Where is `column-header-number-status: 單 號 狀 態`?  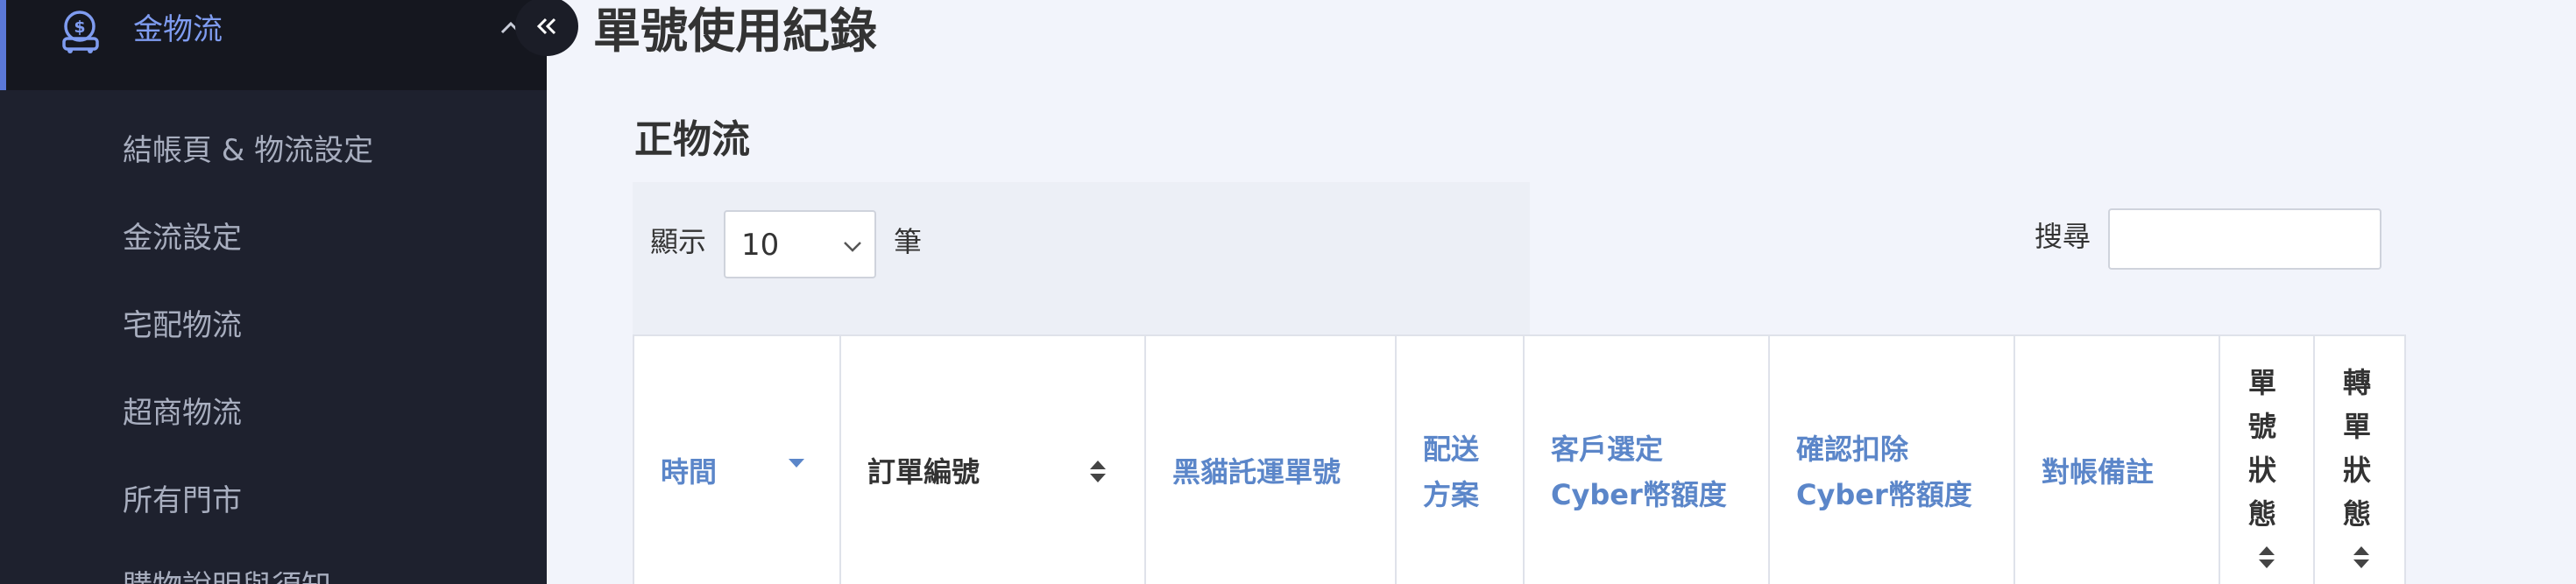
column-header-number-status: 單 號 狀 態 is located at coordinates (2267, 460).